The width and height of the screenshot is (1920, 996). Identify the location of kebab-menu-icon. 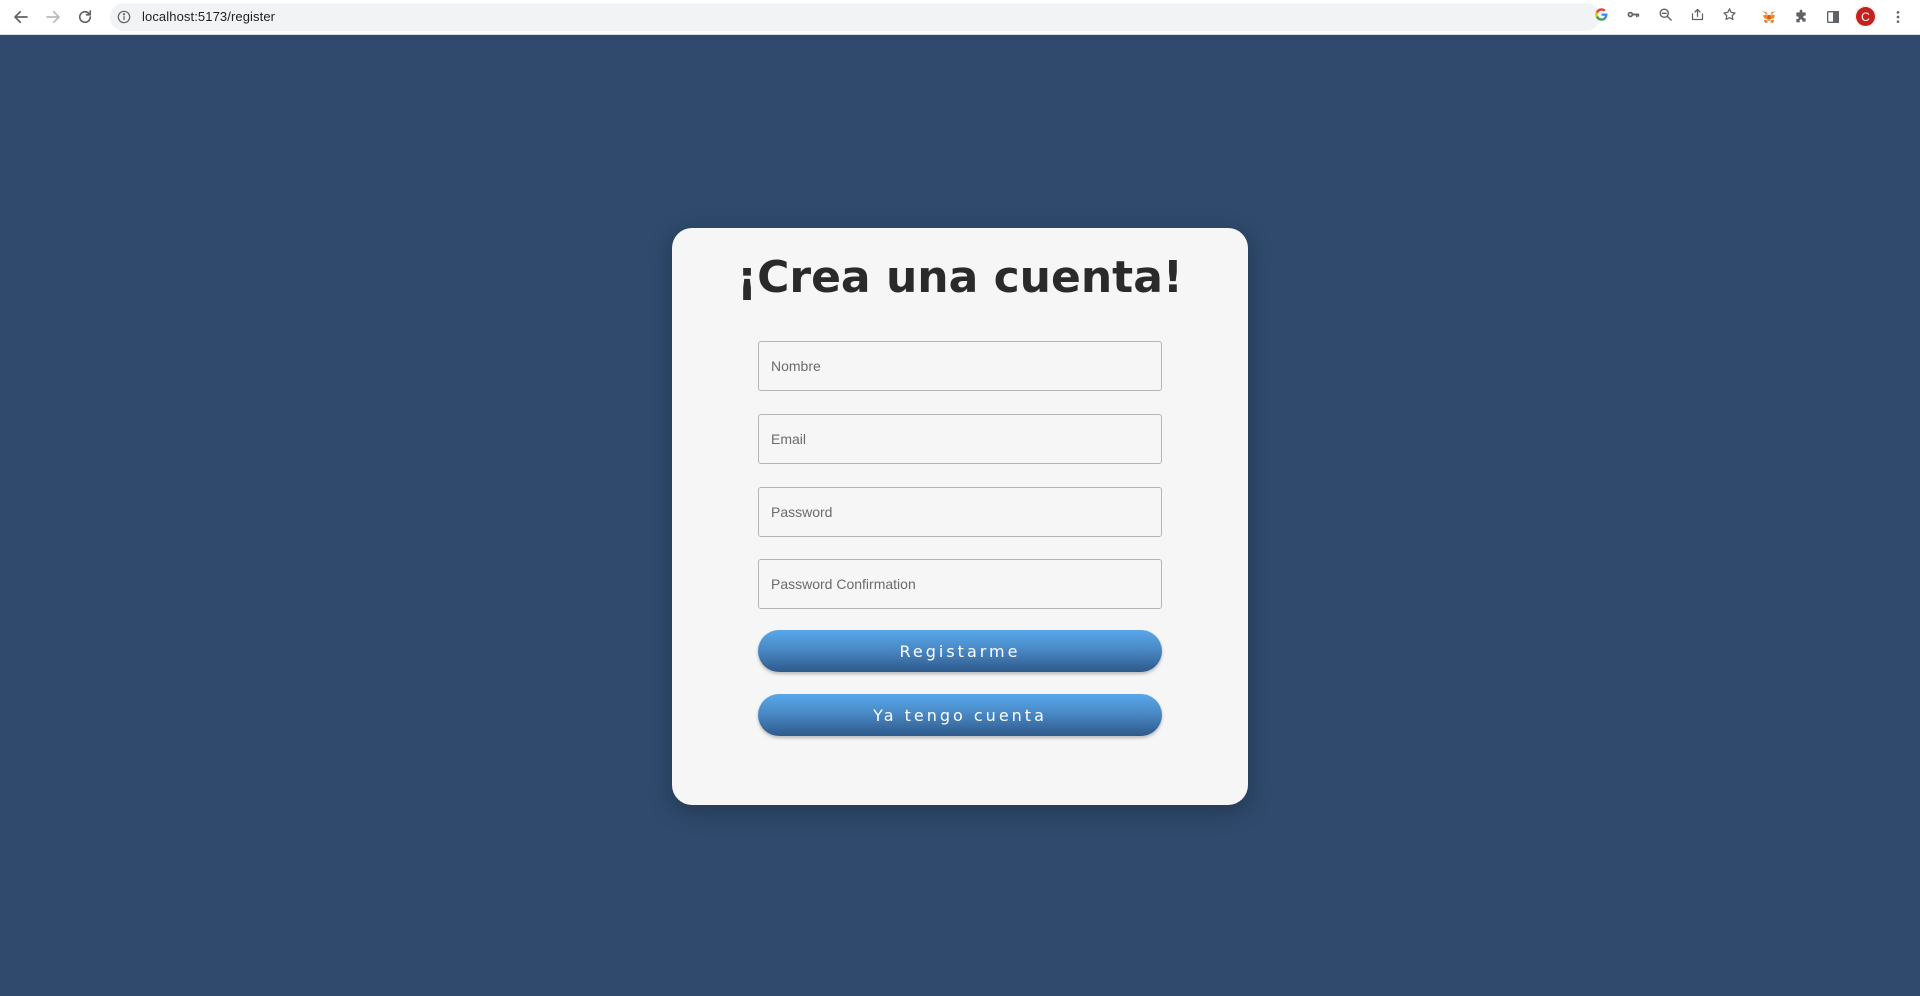
(1898, 17).